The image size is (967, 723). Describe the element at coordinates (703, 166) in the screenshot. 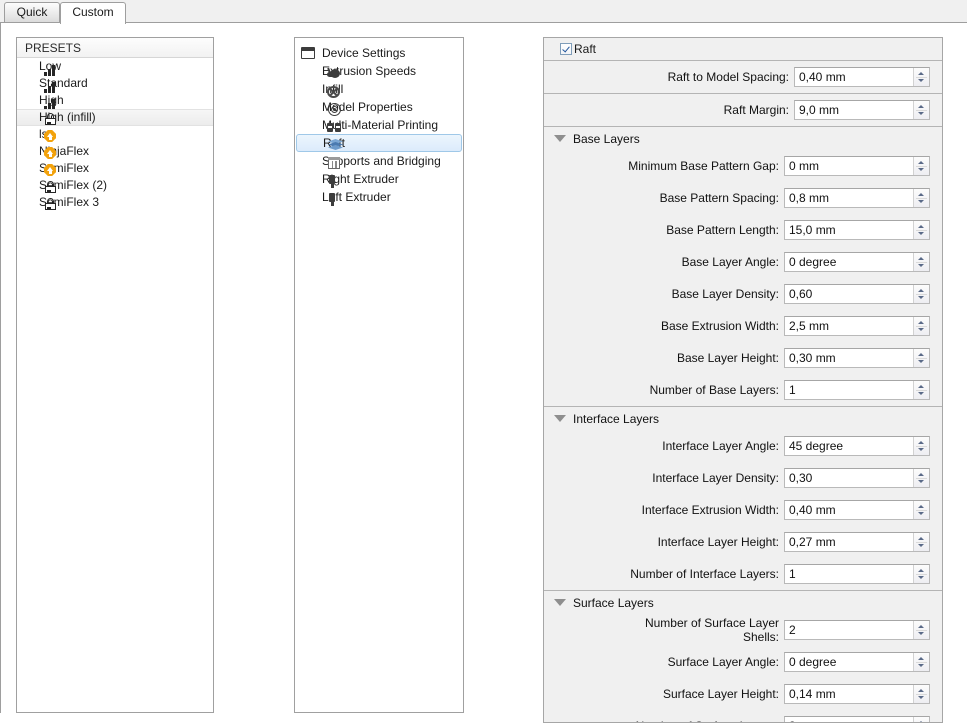

I see `setting-label: Minimum Base Pattern Gap:` at that location.